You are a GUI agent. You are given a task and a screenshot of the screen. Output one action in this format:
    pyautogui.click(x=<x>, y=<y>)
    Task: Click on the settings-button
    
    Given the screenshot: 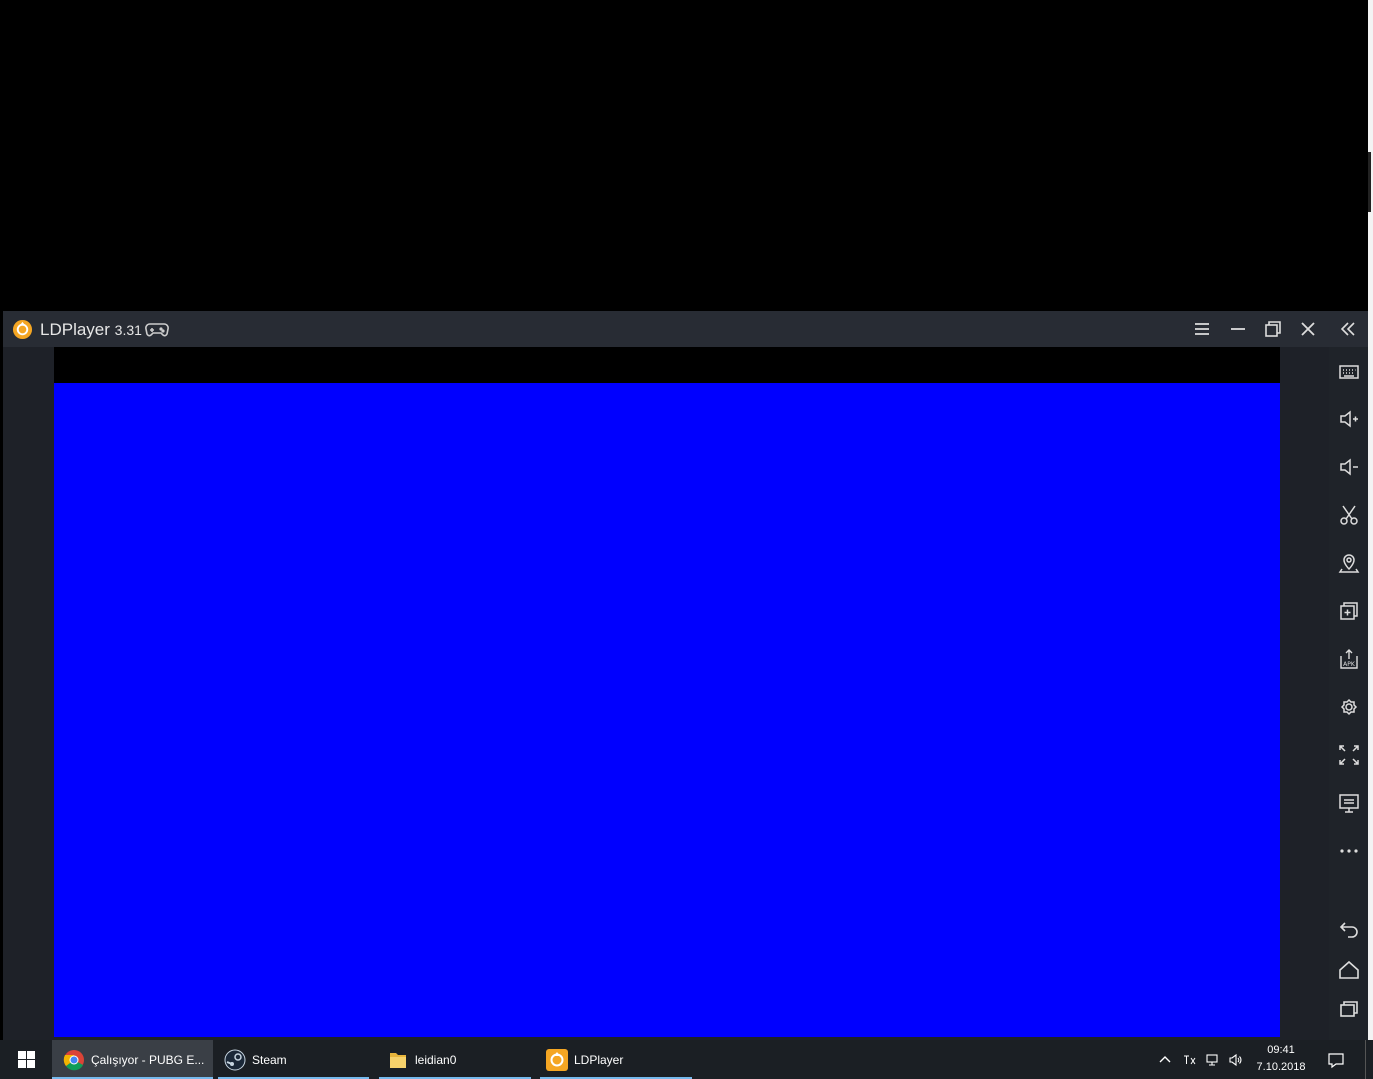 What is the action you would take?
    pyautogui.click(x=1349, y=707)
    